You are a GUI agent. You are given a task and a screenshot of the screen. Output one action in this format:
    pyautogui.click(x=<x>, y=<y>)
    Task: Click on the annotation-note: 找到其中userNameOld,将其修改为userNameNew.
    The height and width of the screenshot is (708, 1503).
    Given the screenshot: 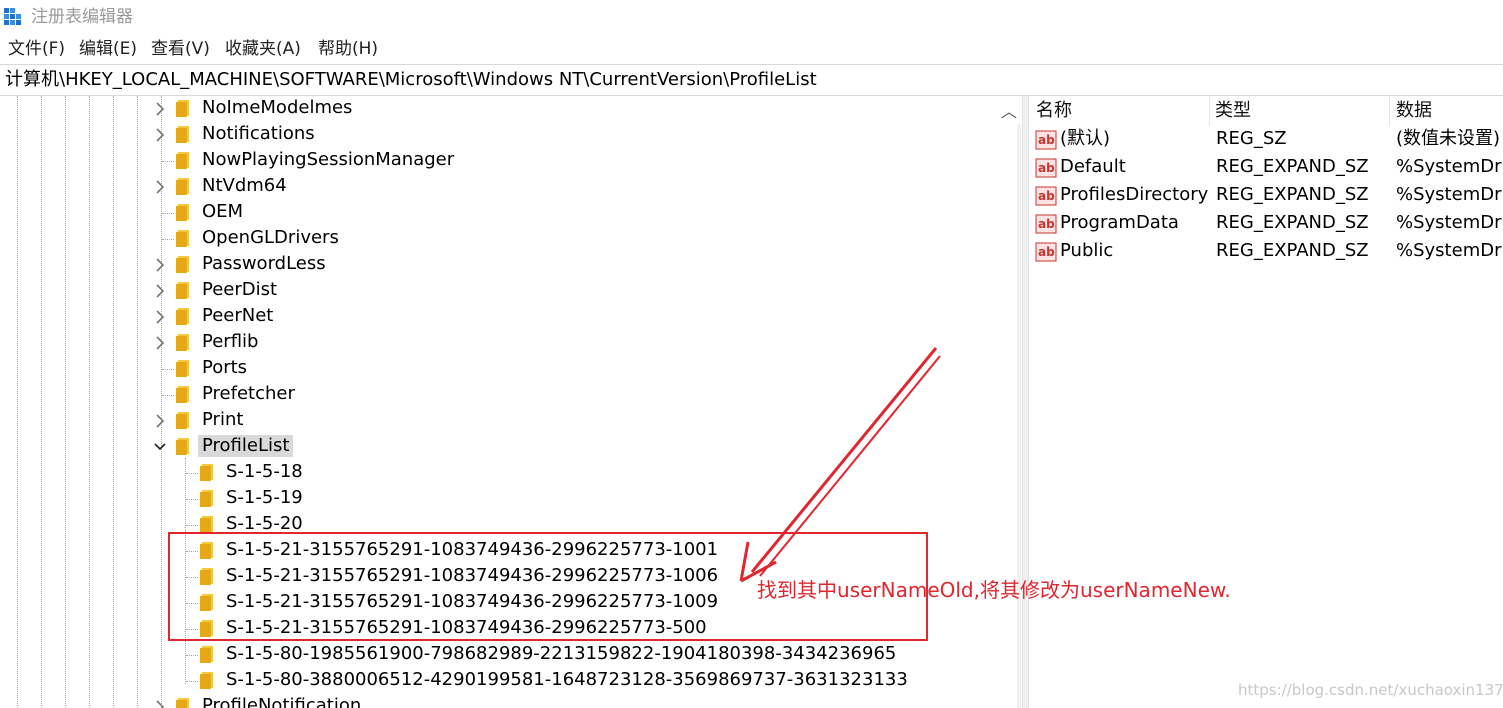 What is the action you would take?
    pyautogui.click(x=994, y=590)
    